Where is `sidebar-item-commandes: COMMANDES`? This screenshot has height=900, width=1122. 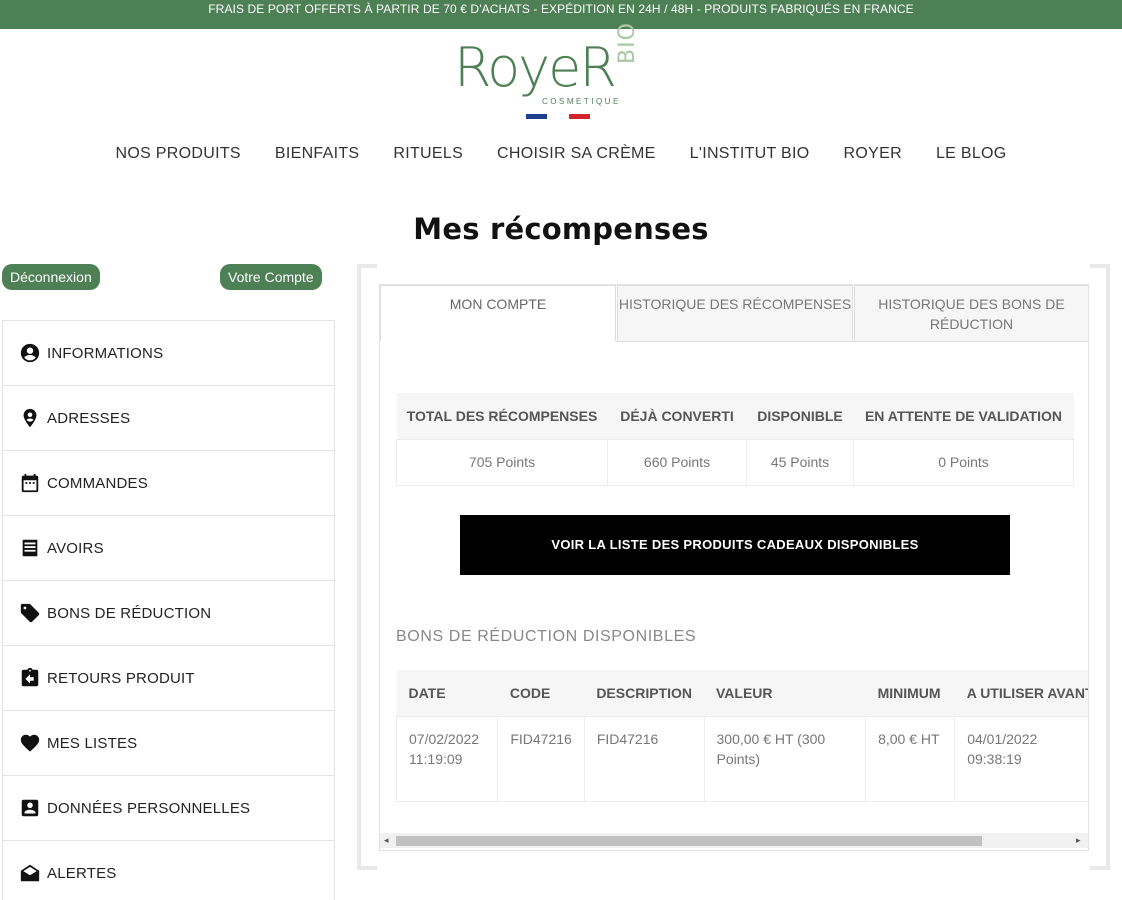 sidebar-item-commandes: COMMANDES is located at coordinates (168, 483).